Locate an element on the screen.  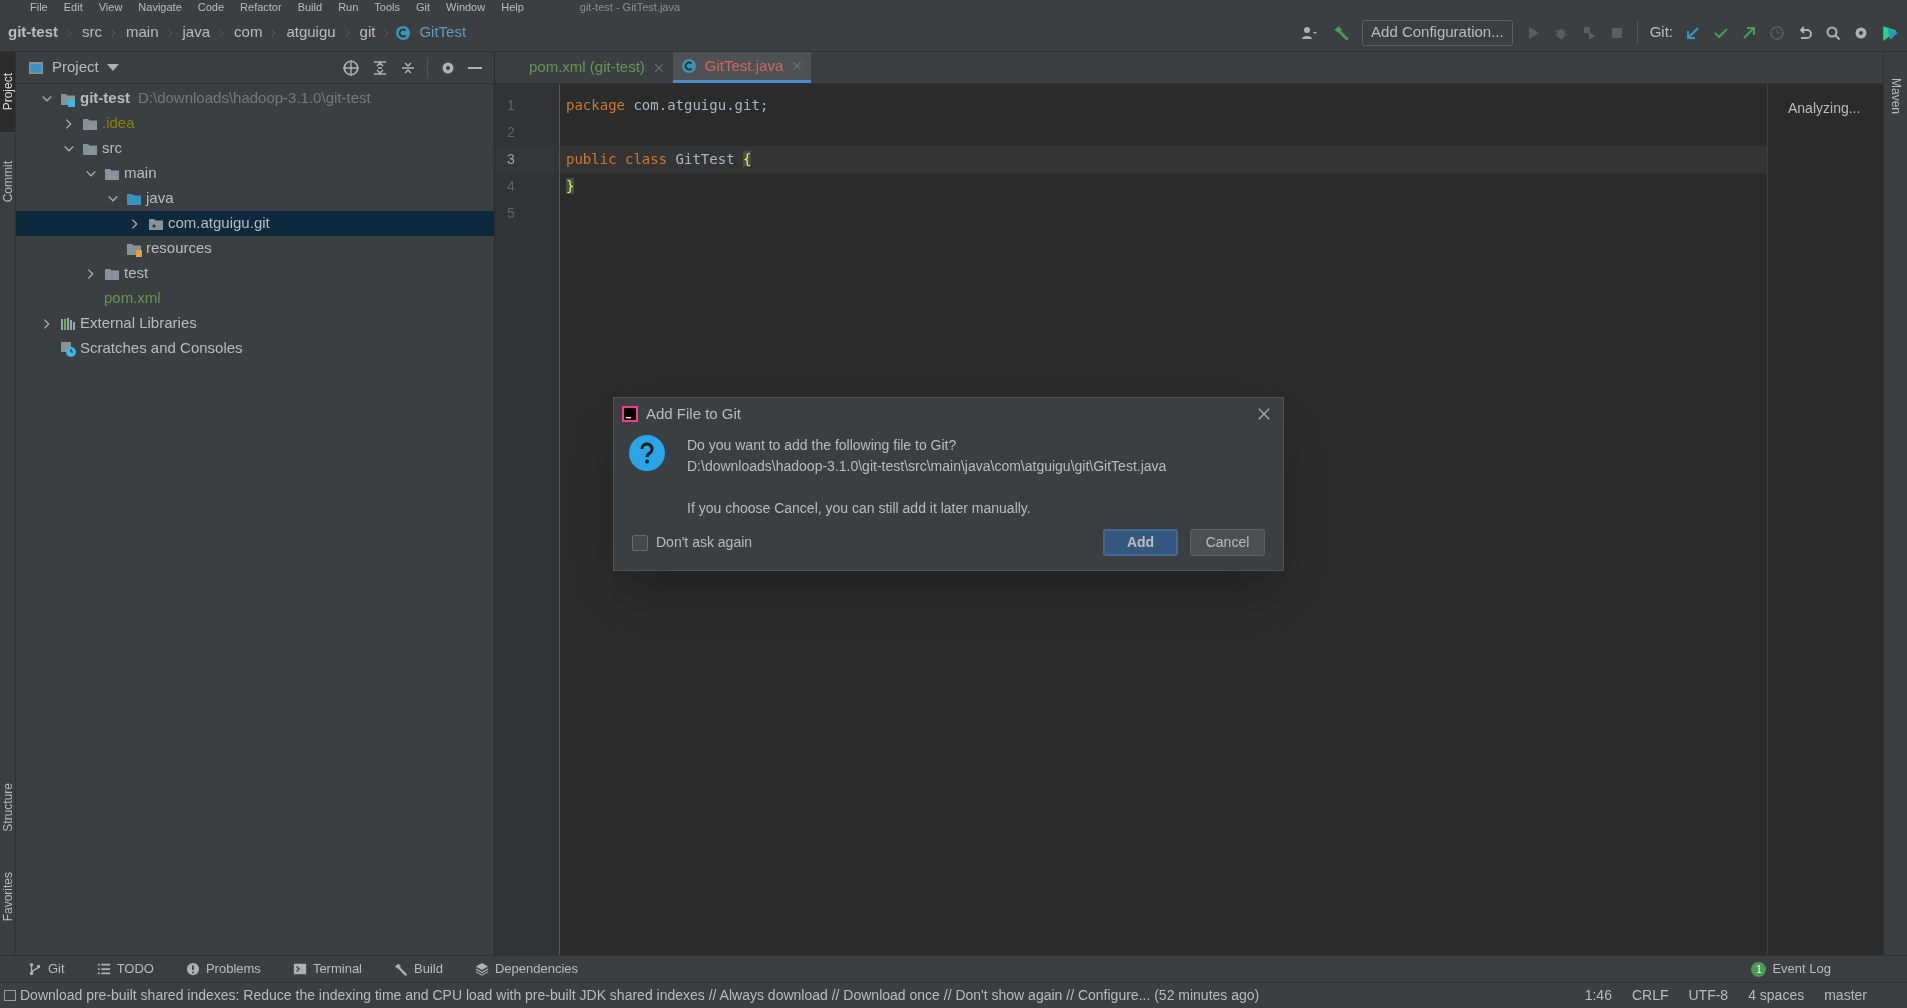
tree-label: java is located at coordinates (160, 198).